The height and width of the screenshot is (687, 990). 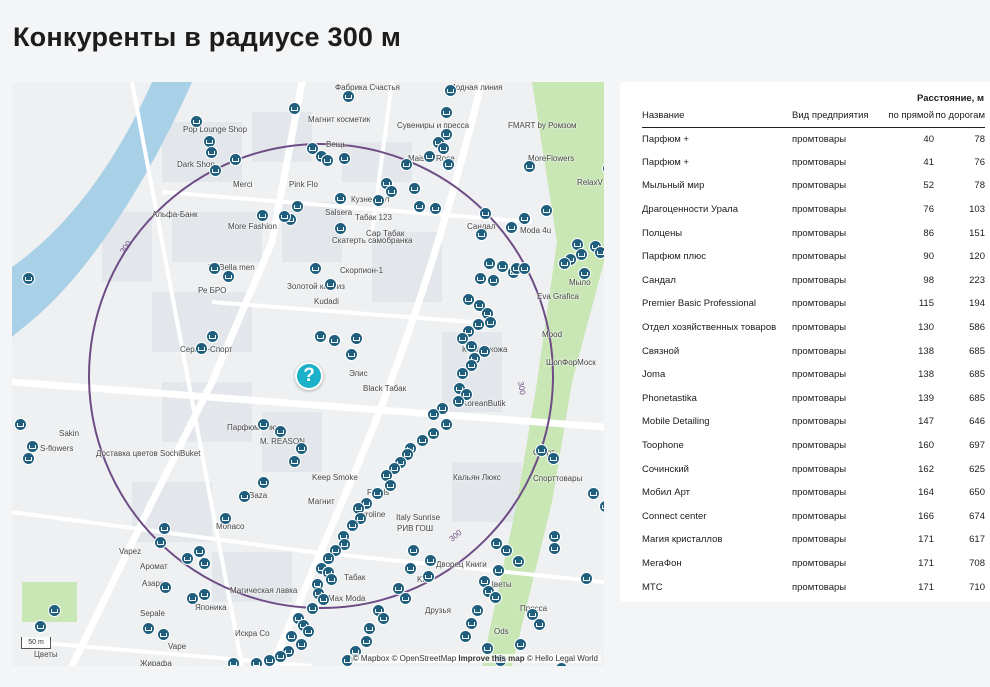 What do you see at coordinates (562, 658) in the screenshot?
I see `attribution-hello: © Hello Legal World` at bounding box center [562, 658].